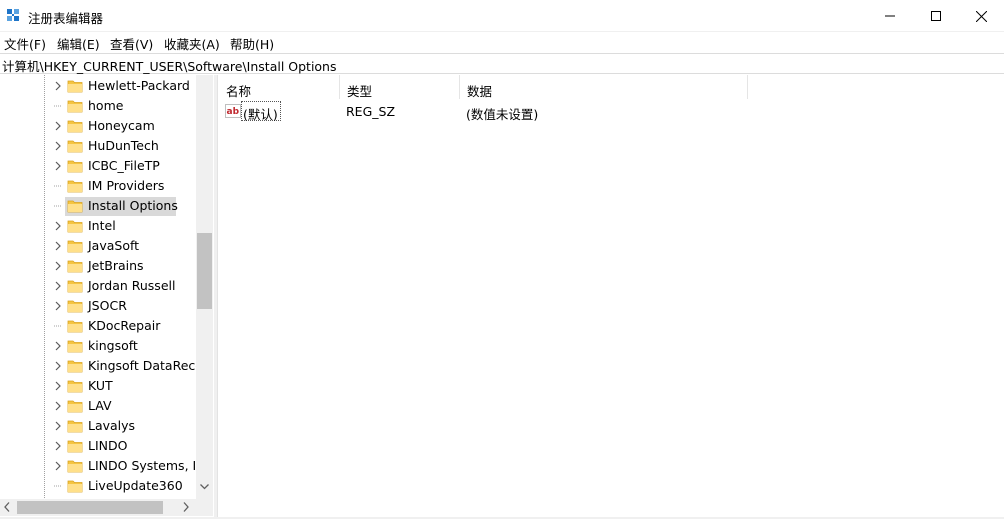 The width and height of the screenshot is (1004, 519). Describe the element at coordinates (261, 111) in the screenshot. I see `value-name: (默认)` at that location.